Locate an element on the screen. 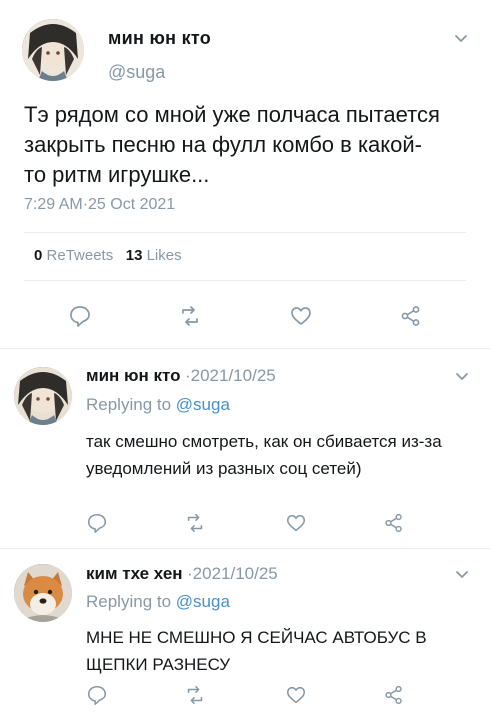 Image resolution: width=490 pixels, height=720 pixels. reply-header: мин юн кто ·2021/10/25 is located at coordinates (181, 376).